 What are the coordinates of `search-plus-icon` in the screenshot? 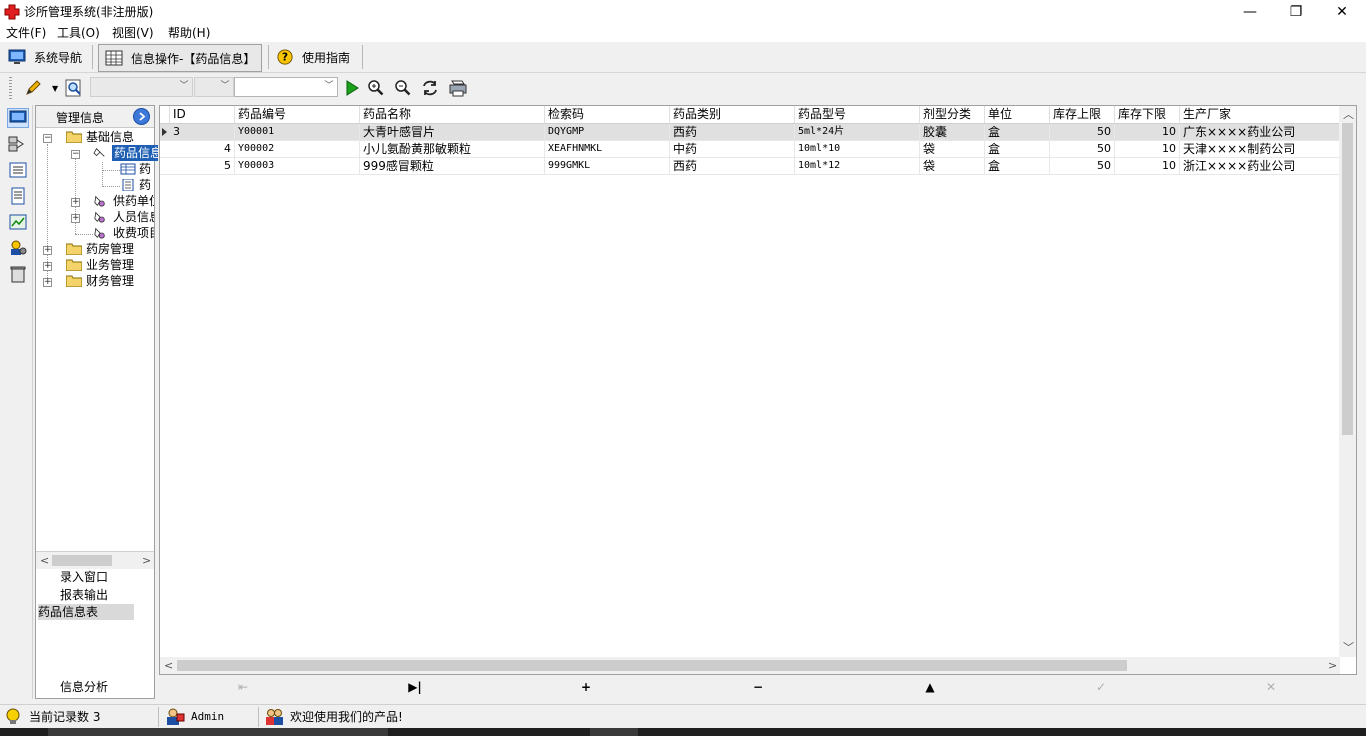 It's located at (376, 88).